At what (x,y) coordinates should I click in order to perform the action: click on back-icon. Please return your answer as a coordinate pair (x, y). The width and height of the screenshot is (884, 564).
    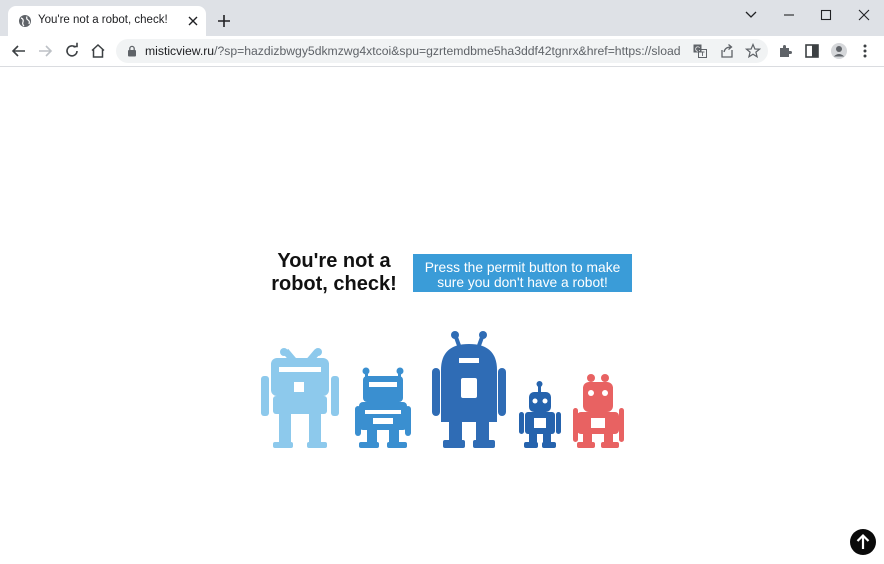
    Looking at the image, I should click on (19, 51).